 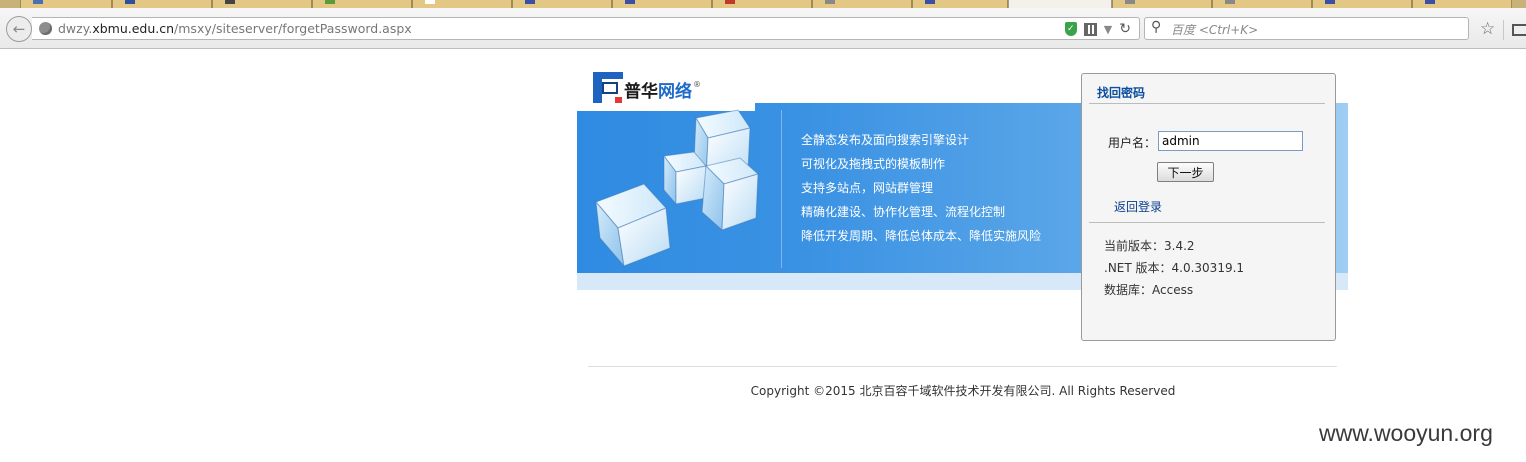 What do you see at coordinates (1070, 29) in the screenshot?
I see `shield-icon: ✓` at bounding box center [1070, 29].